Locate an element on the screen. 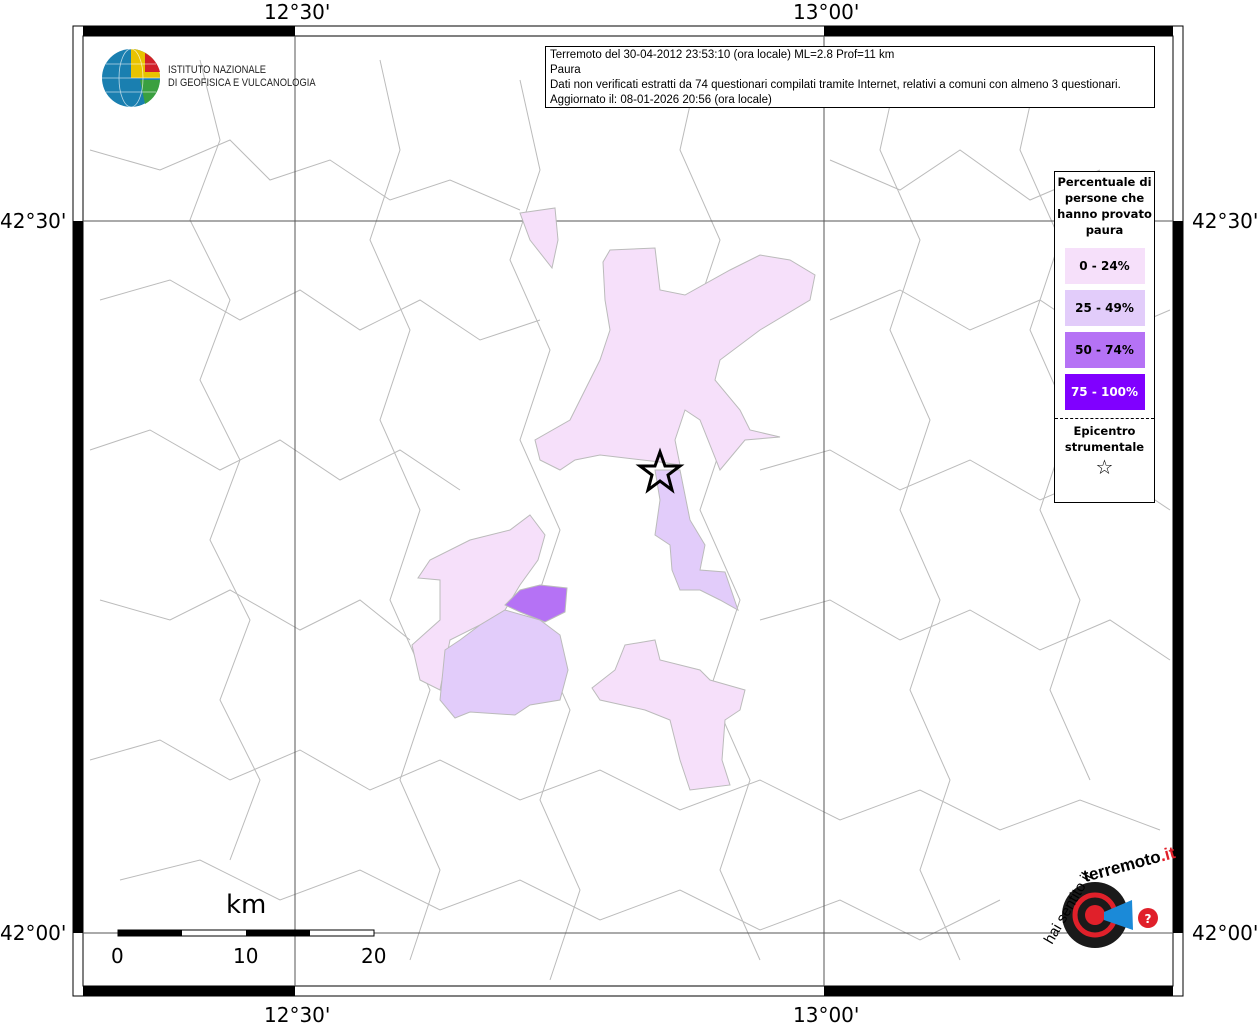  logo-line: ISTITUTO NAZIONALE is located at coordinates (217, 70).